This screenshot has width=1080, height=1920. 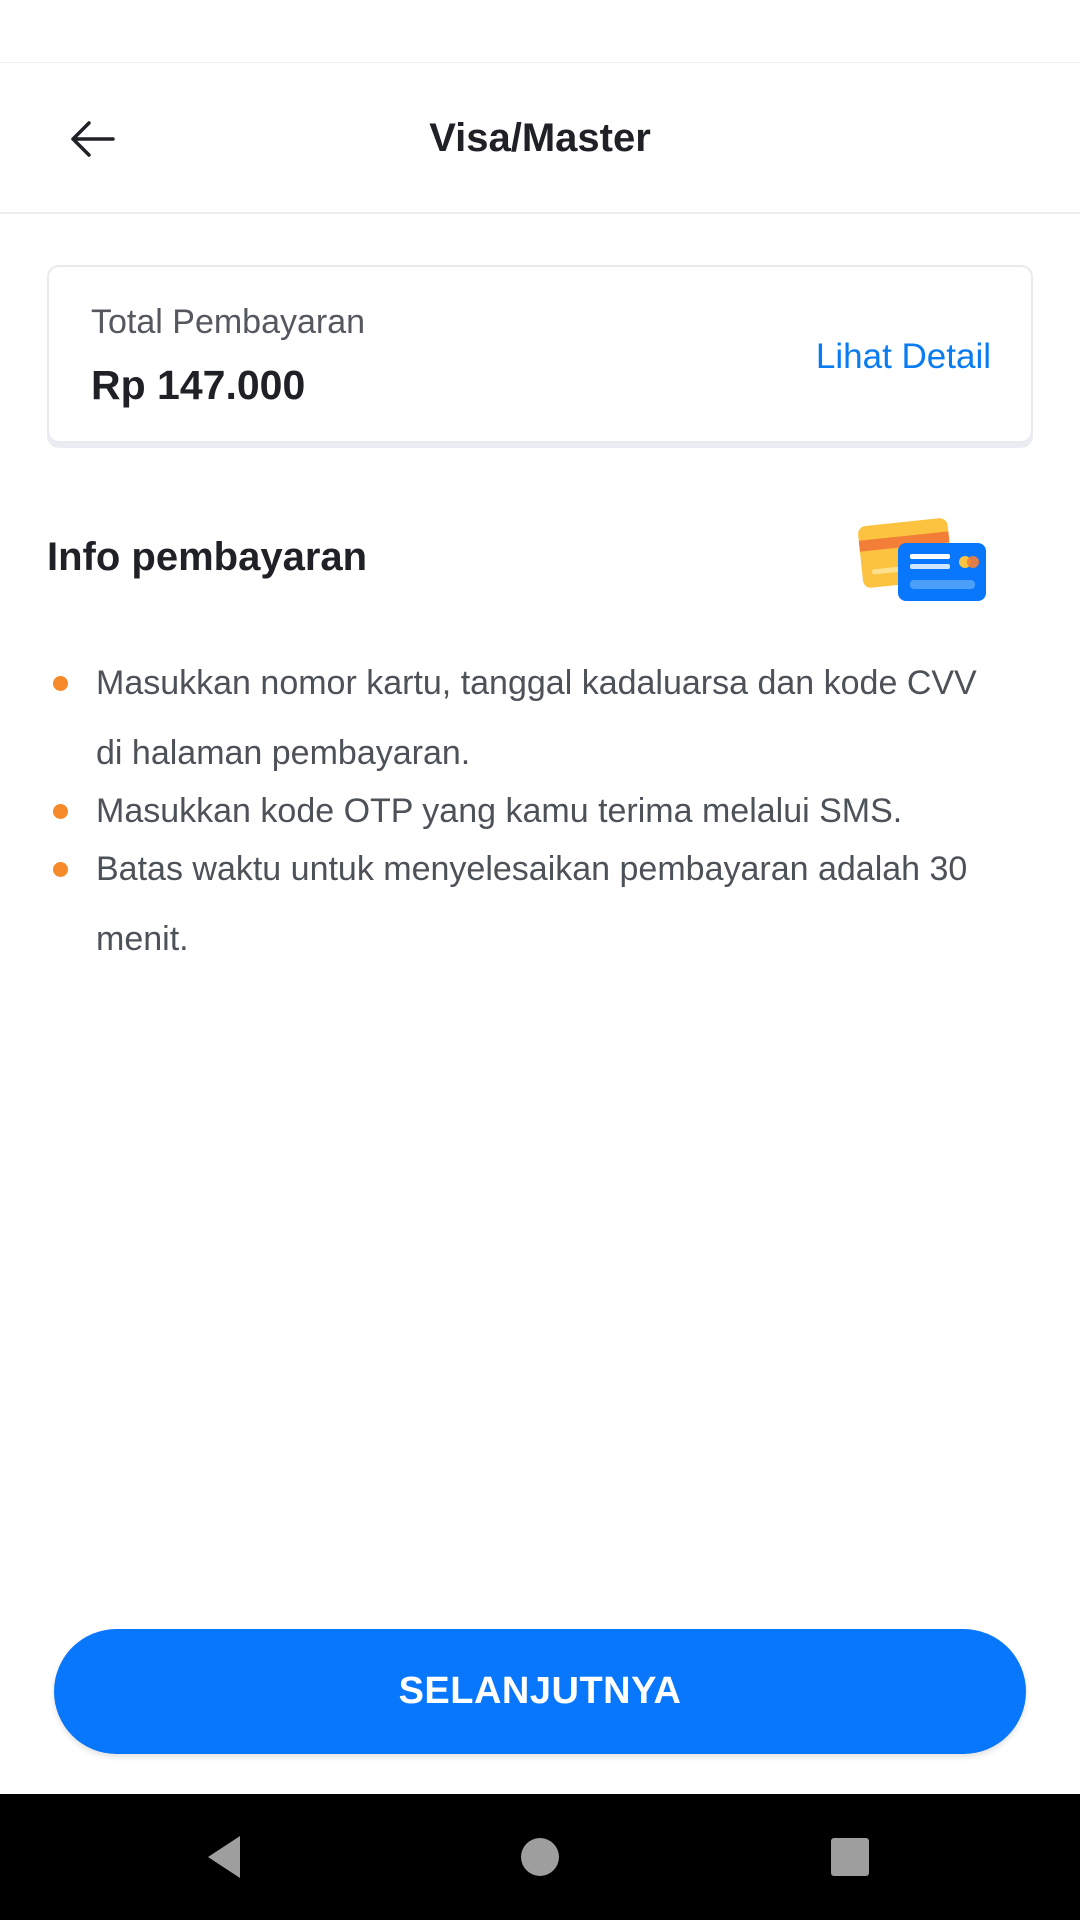 I want to click on nav-recents-button, so click(x=850, y=1857).